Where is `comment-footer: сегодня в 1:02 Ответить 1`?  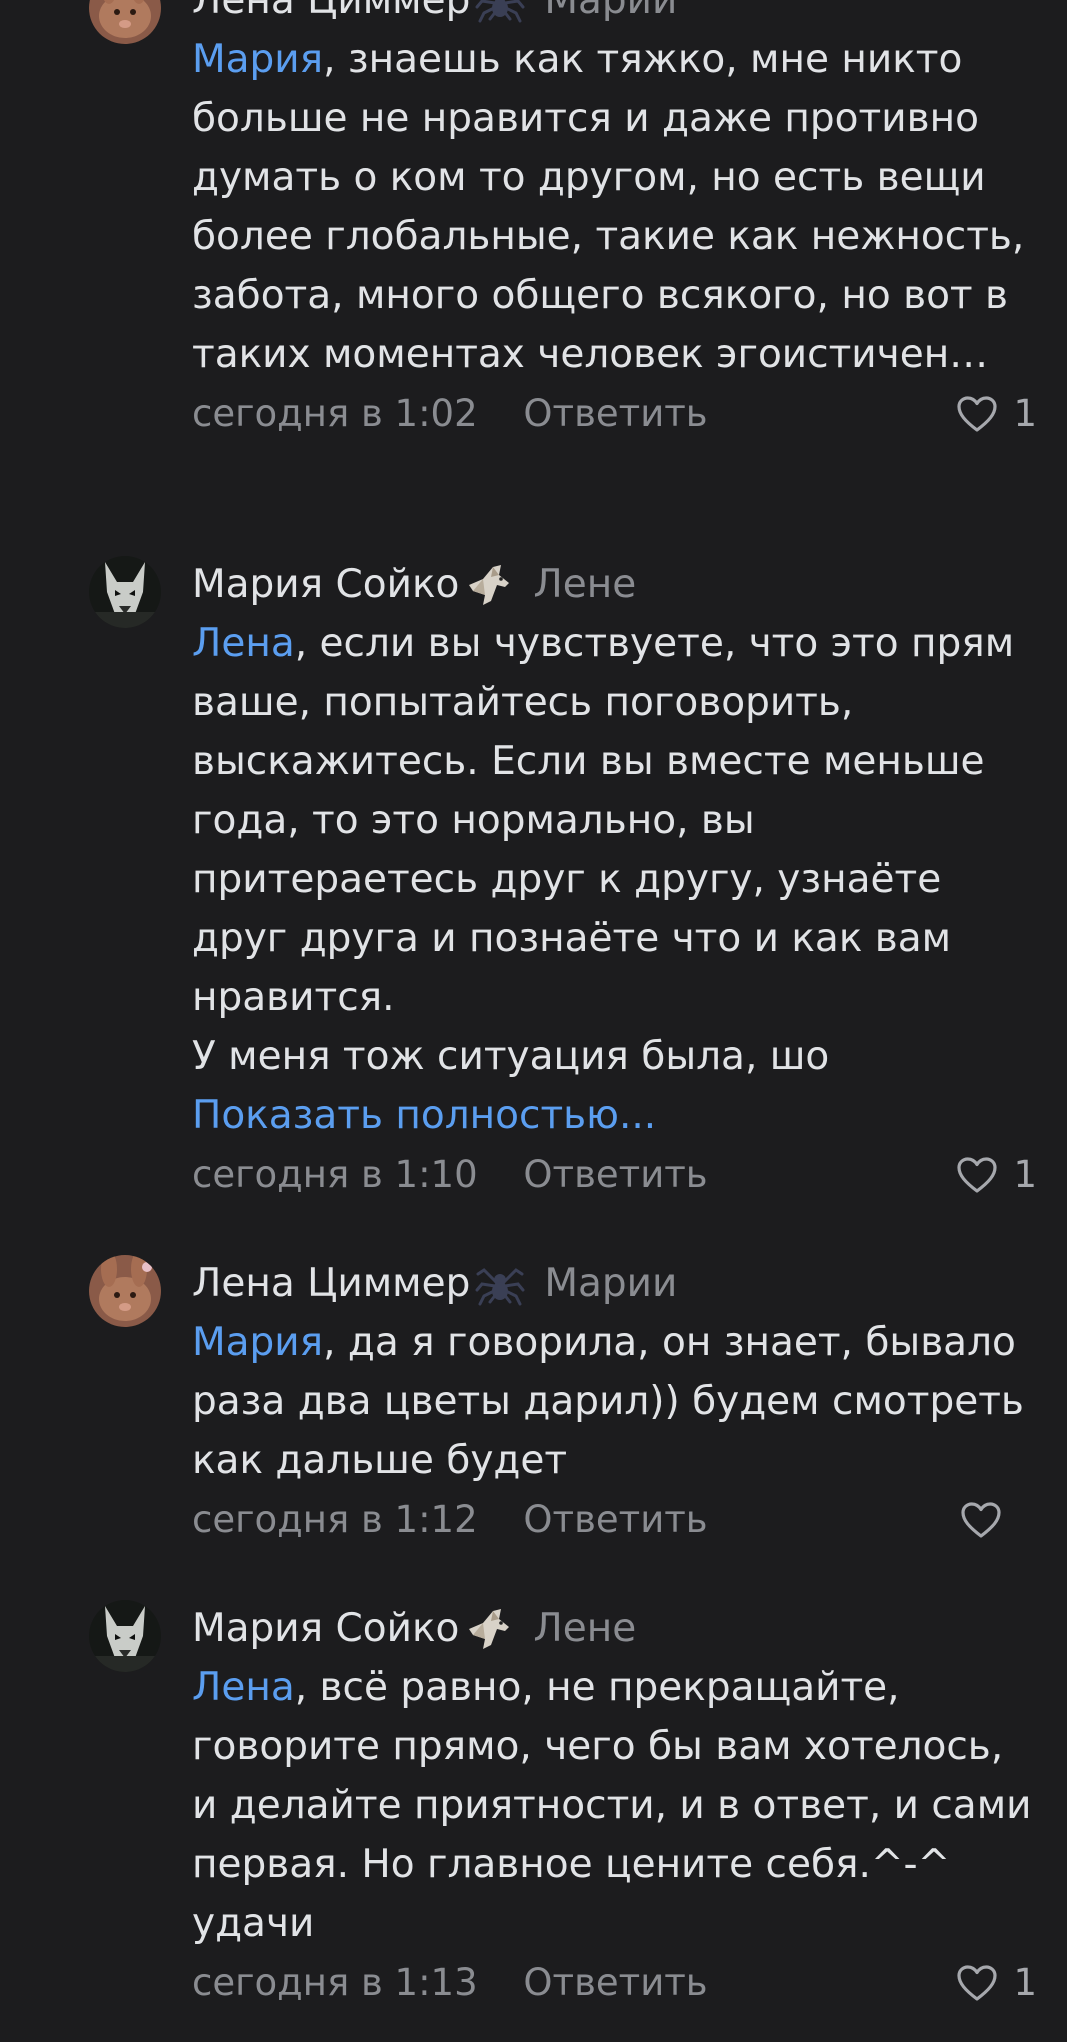 comment-footer: сегодня в 1:02 Ответить 1 is located at coordinates (614, 414).